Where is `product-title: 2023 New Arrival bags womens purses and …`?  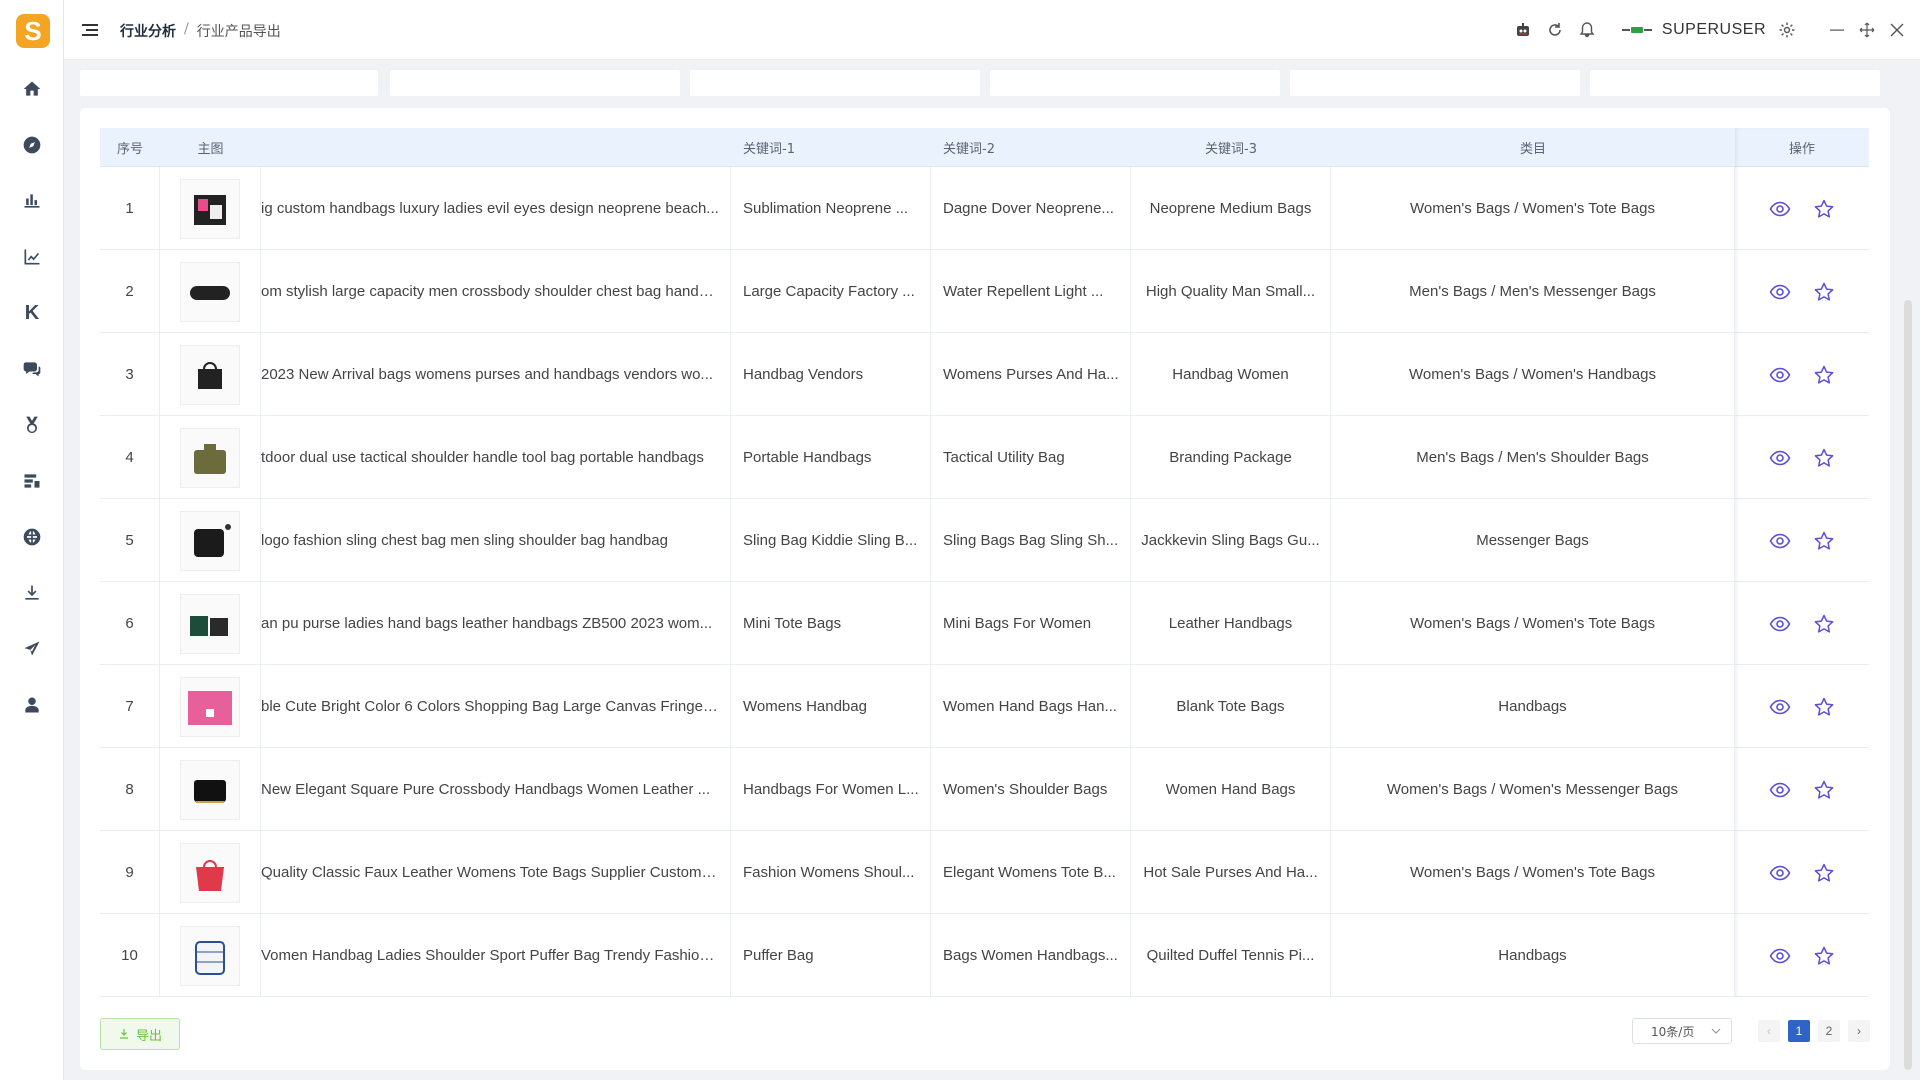
product-title: 2023 New Arrival bags womens purses and … is located at coordinates (490, 374).